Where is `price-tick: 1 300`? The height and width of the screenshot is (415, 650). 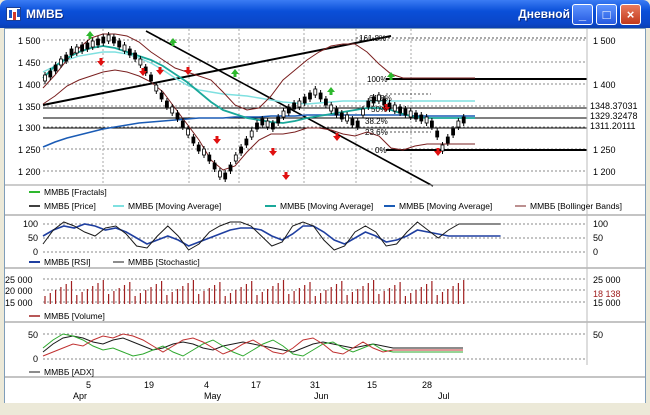 price-tick: 1 300 is located at coordinates (29, 128).